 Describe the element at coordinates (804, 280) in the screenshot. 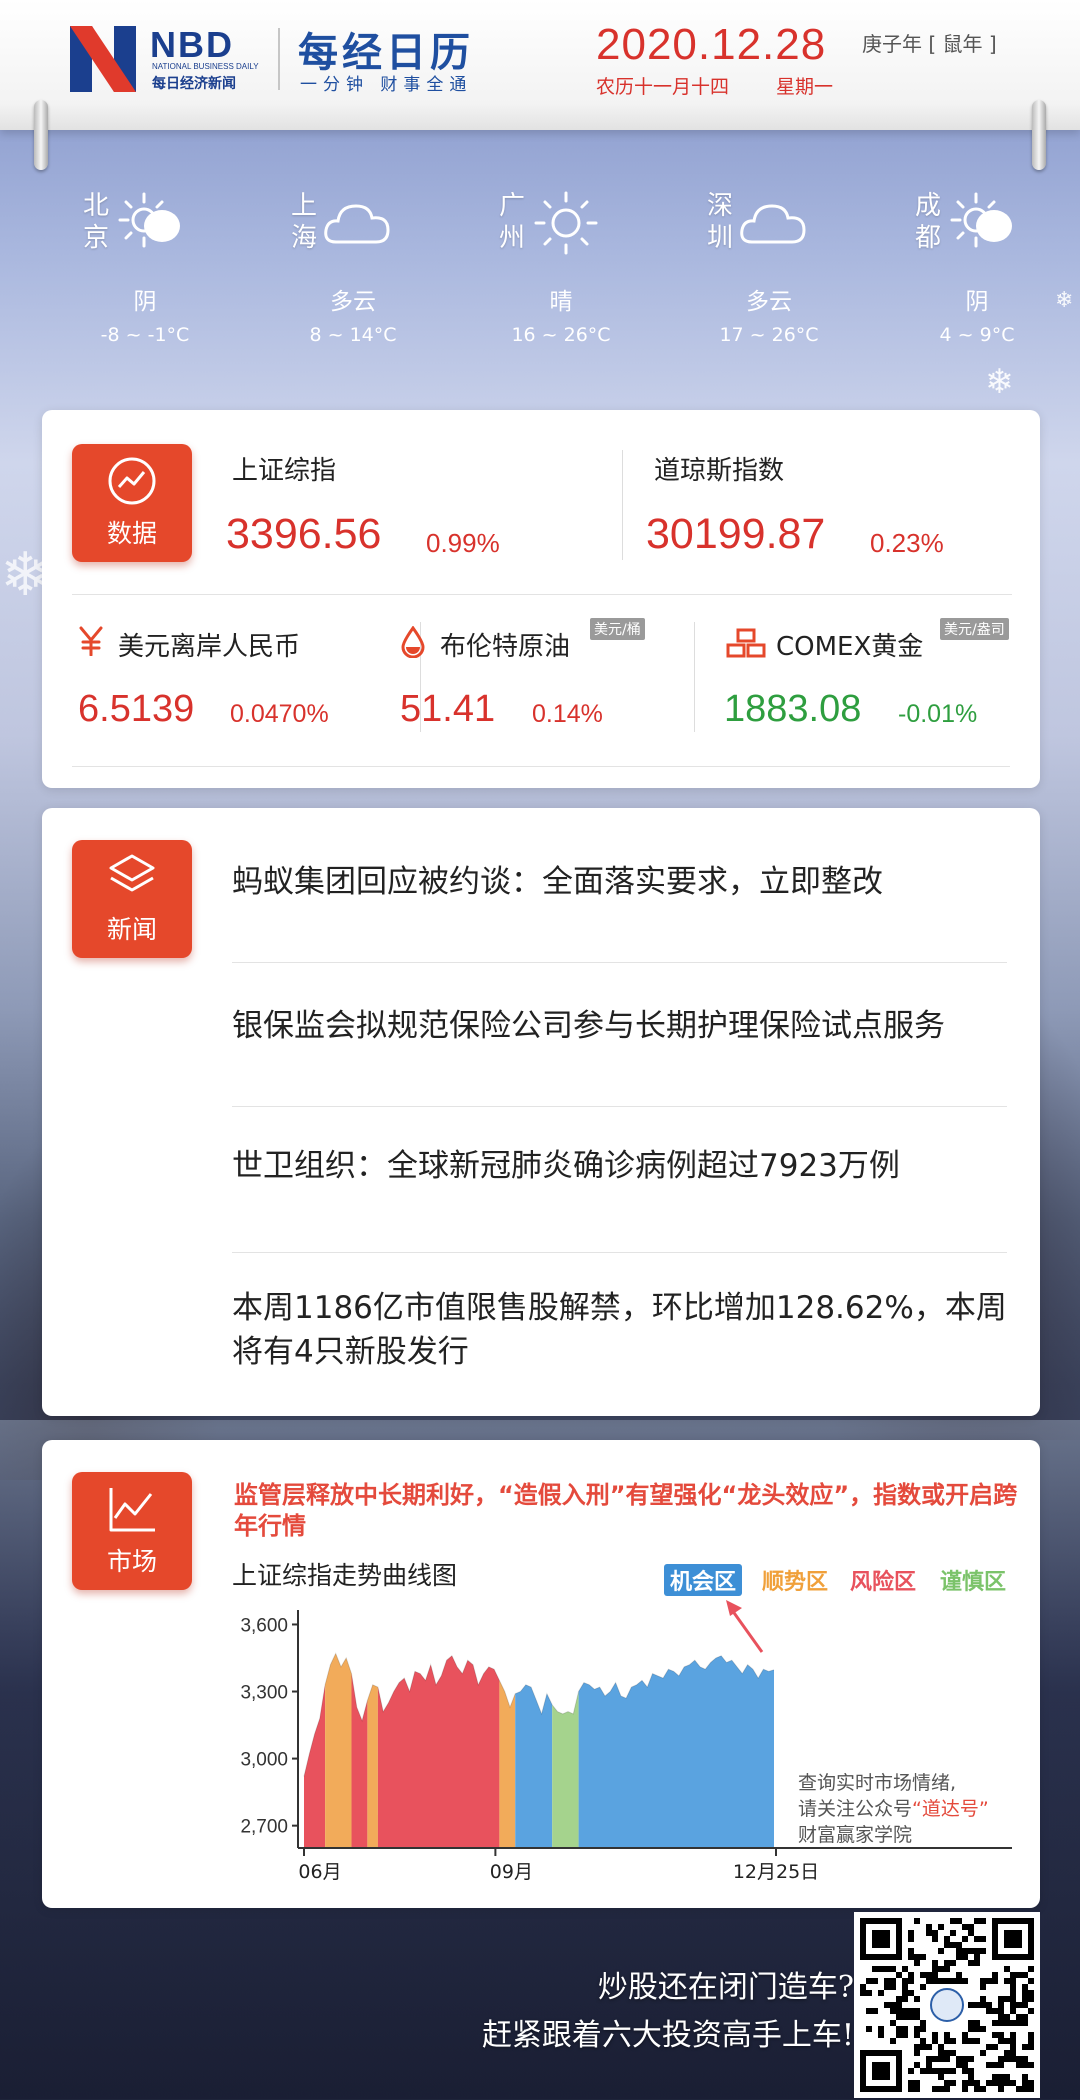

I see `weather-shenzhen: 深圳 多云 17 ~ 26°C` at that location.